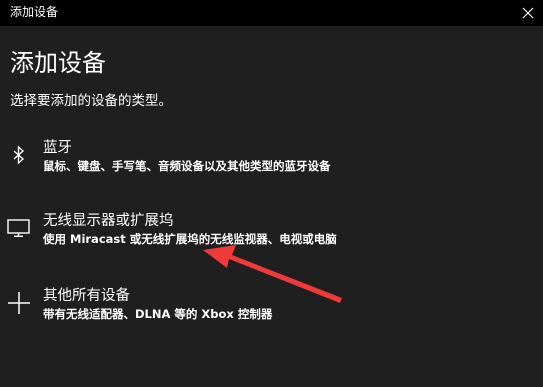 This screenshot has width=543, height=387. I want to click on window-title: 添加设备, so click(34, 12).